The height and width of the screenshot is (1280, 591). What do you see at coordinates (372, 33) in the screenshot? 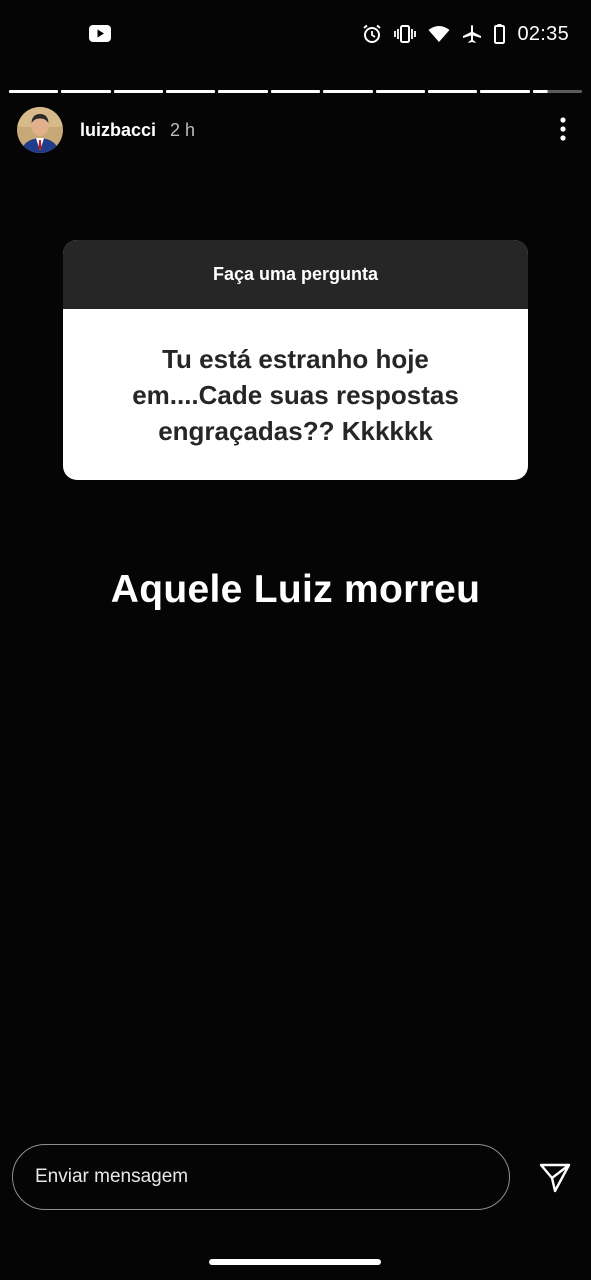
I see `alarm-icon` at bounding box center [372, 33].